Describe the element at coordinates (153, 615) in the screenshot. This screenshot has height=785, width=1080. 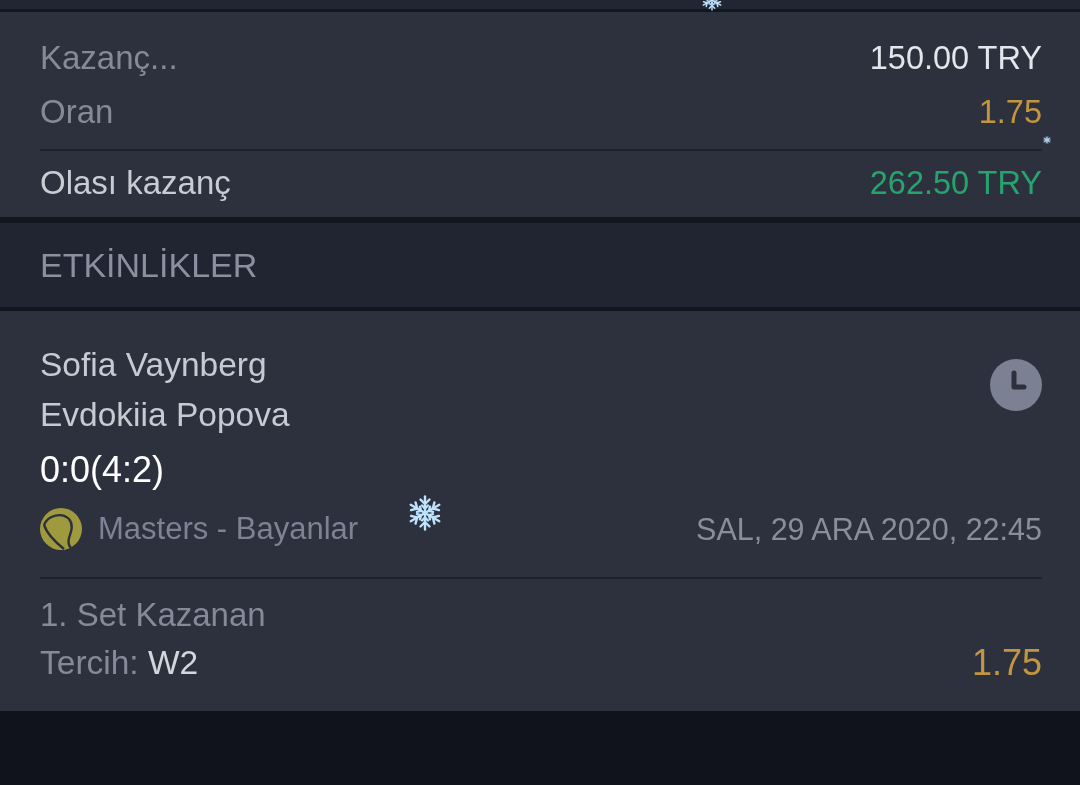
I see `market-name: 1. Set Kazanan` at that location.